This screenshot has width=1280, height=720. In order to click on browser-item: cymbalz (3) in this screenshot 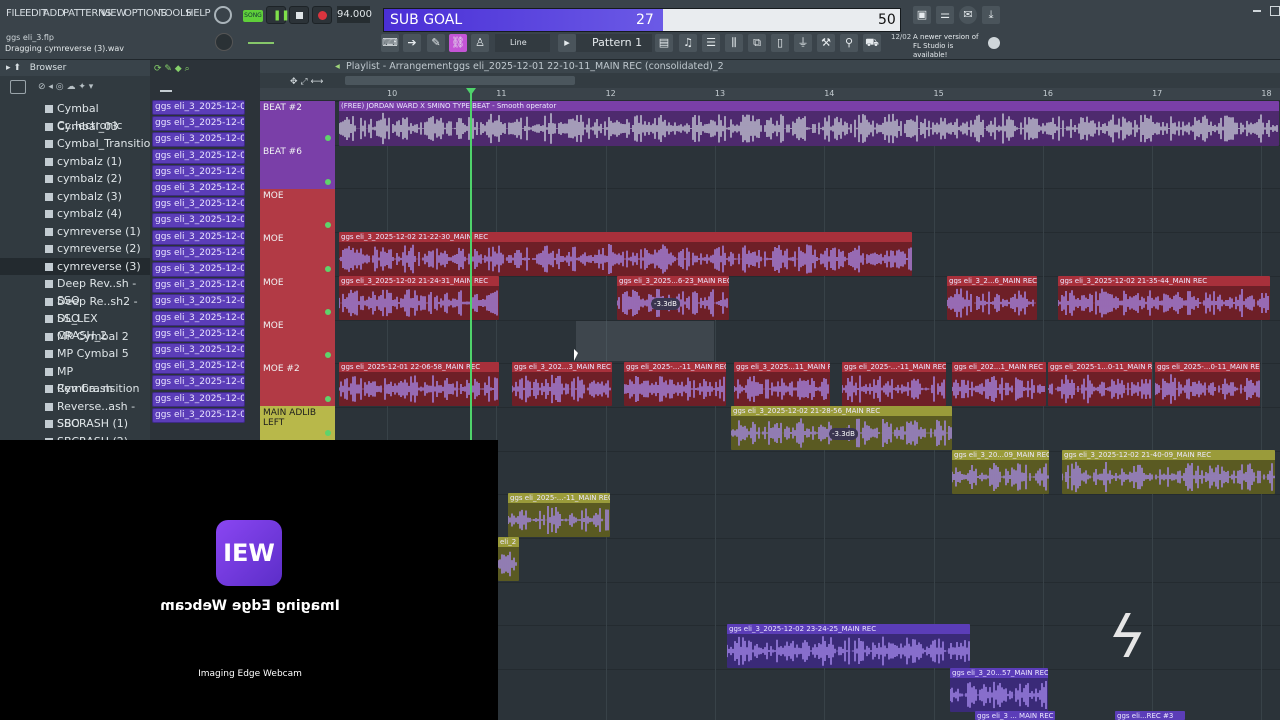, I will do `click(75, 196)`.